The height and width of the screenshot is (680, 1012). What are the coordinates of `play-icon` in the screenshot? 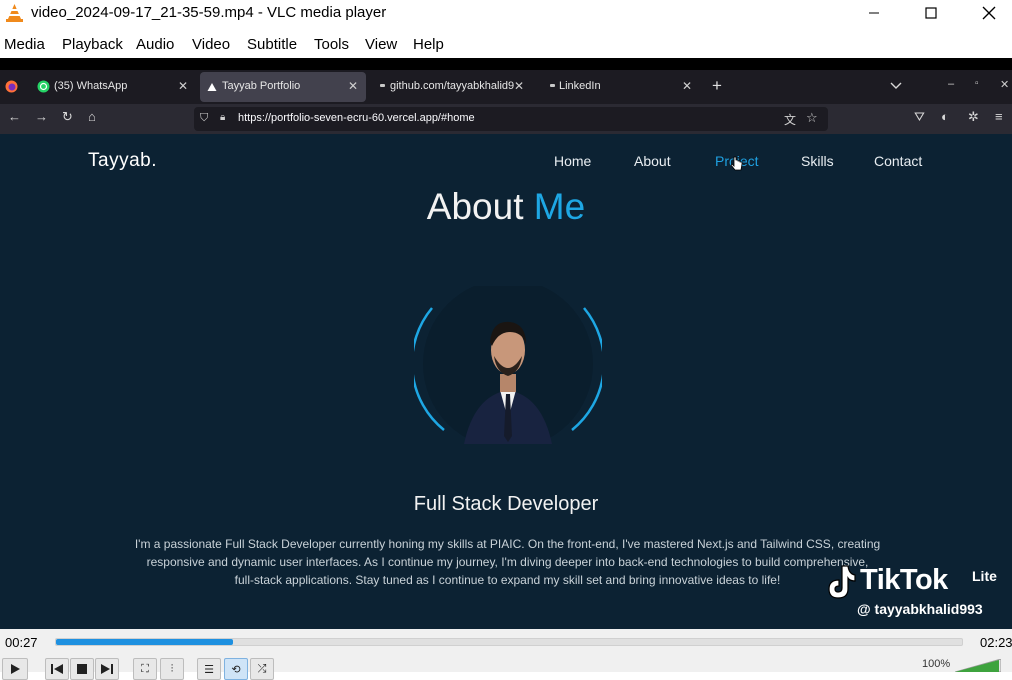 It's located at (15, 669).